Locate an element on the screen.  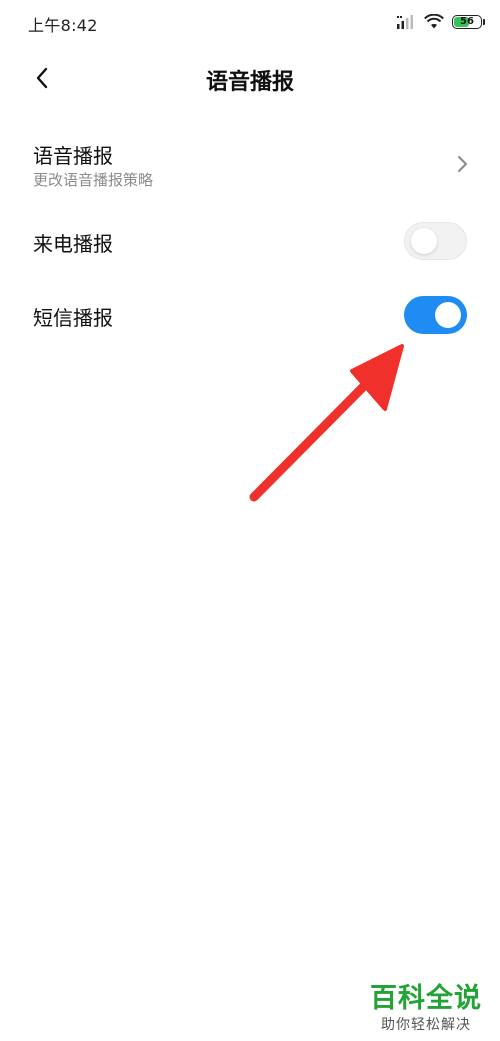
battery-icon: 56 is located at coordinates (468, 22).